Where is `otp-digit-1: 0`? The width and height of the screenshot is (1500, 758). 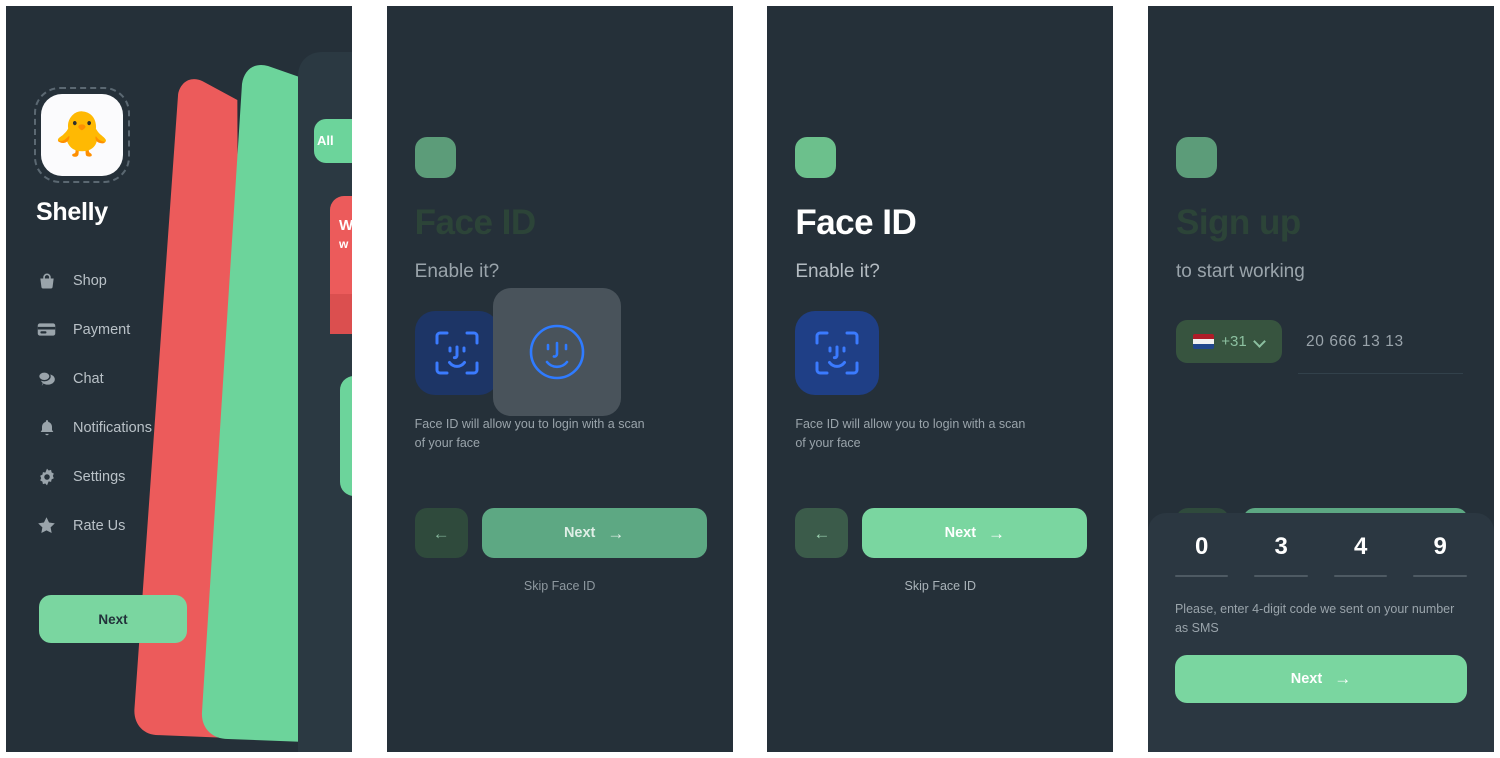
otp-digit-1: 0 is located at coordinates (1201, 555).